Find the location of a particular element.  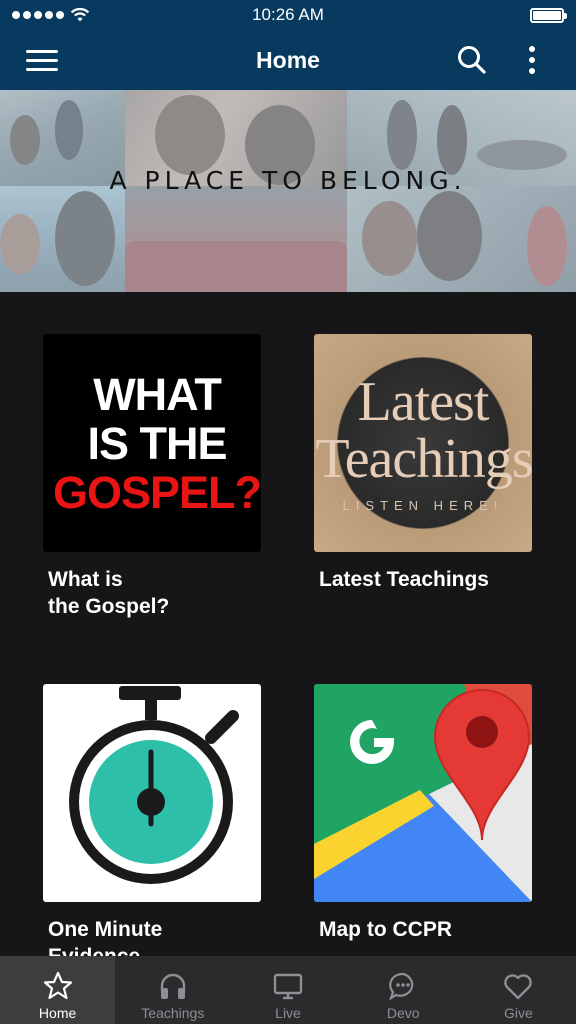

gospel-image-line-3: GOSPEL? is located at coordinates (157, 492).